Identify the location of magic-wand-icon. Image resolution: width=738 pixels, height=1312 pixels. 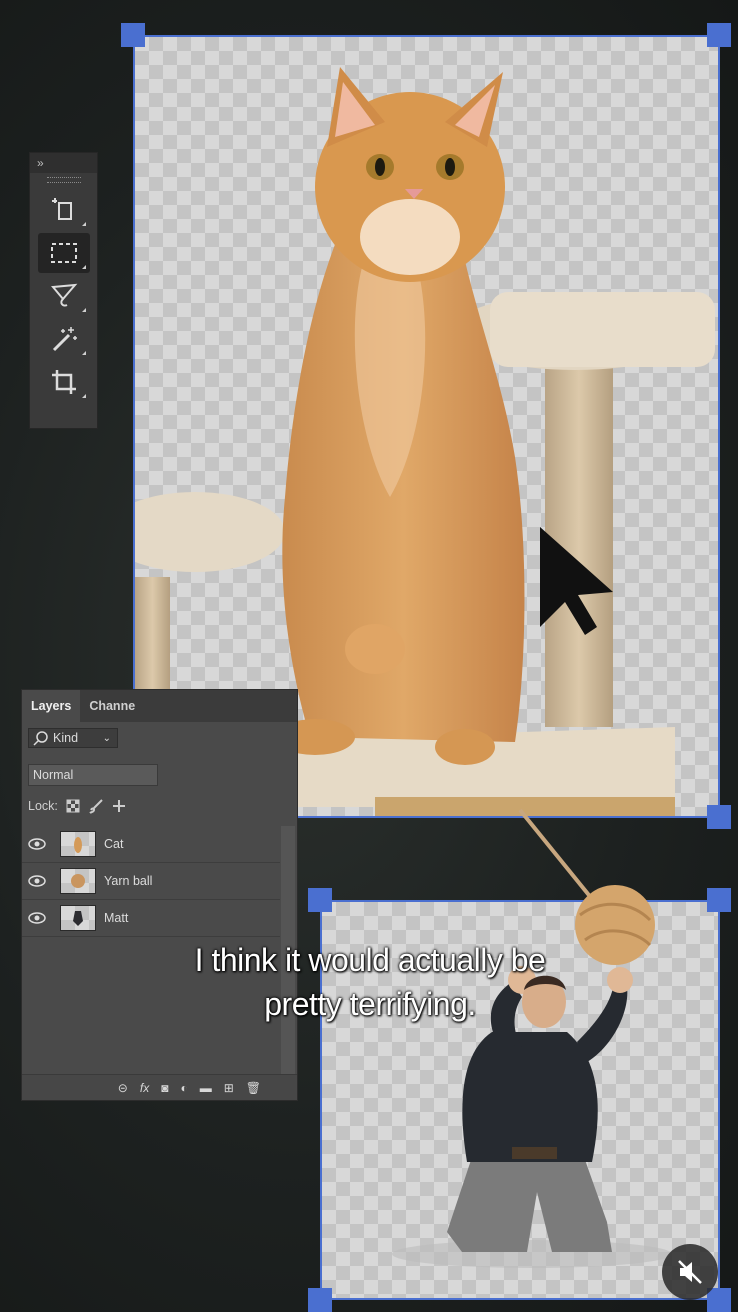
(64, 339).